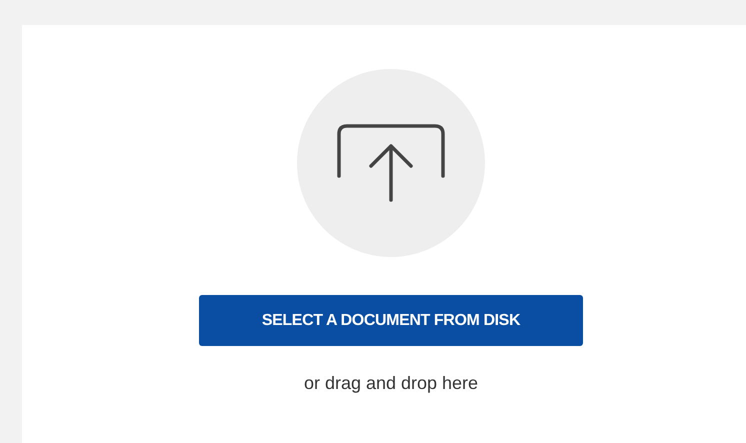 This screenshot has height=443, width=746. What do you see at coordinates (391, 320) in the screenshot?
I see `select-document-button: SELECT A DOCUMENT FROM DISK` at bounding box center [391, 320].